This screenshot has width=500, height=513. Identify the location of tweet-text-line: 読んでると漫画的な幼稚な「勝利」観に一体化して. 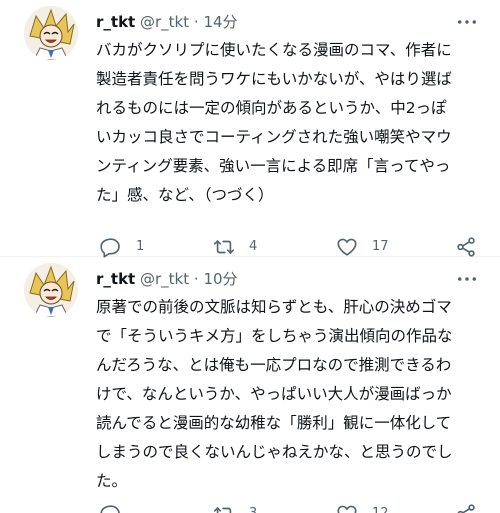
(274, 423).